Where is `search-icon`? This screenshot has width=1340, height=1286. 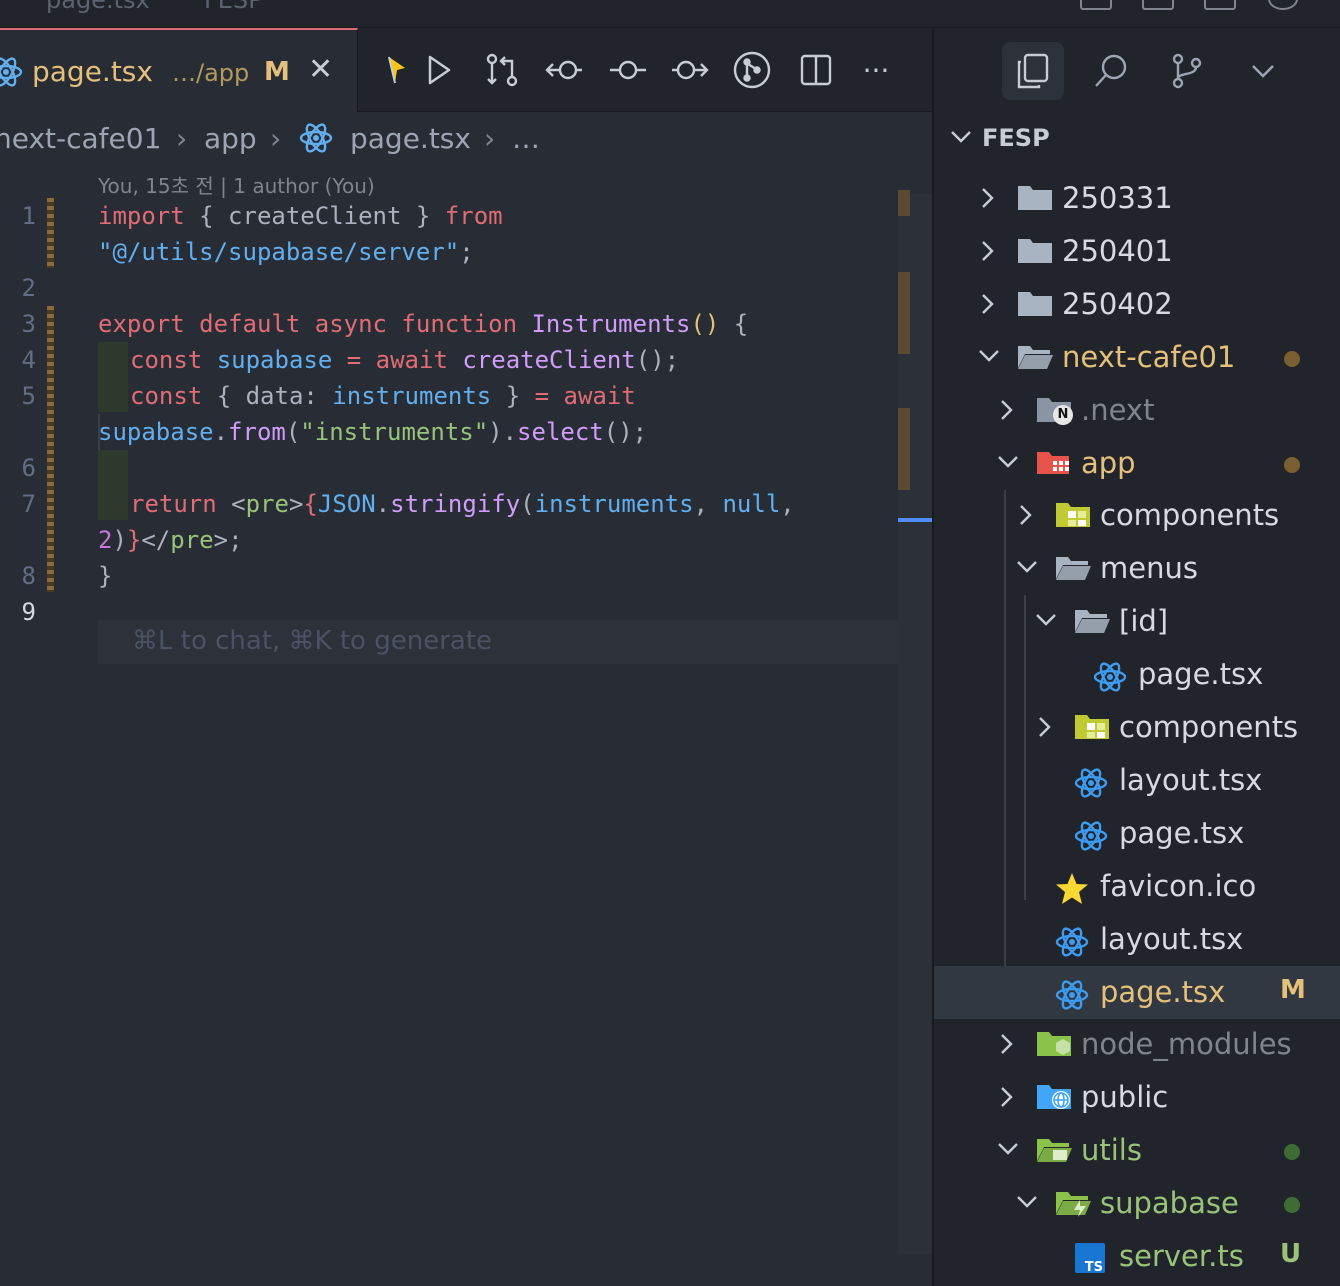
search-icon is located at coordinates (1111, 71).